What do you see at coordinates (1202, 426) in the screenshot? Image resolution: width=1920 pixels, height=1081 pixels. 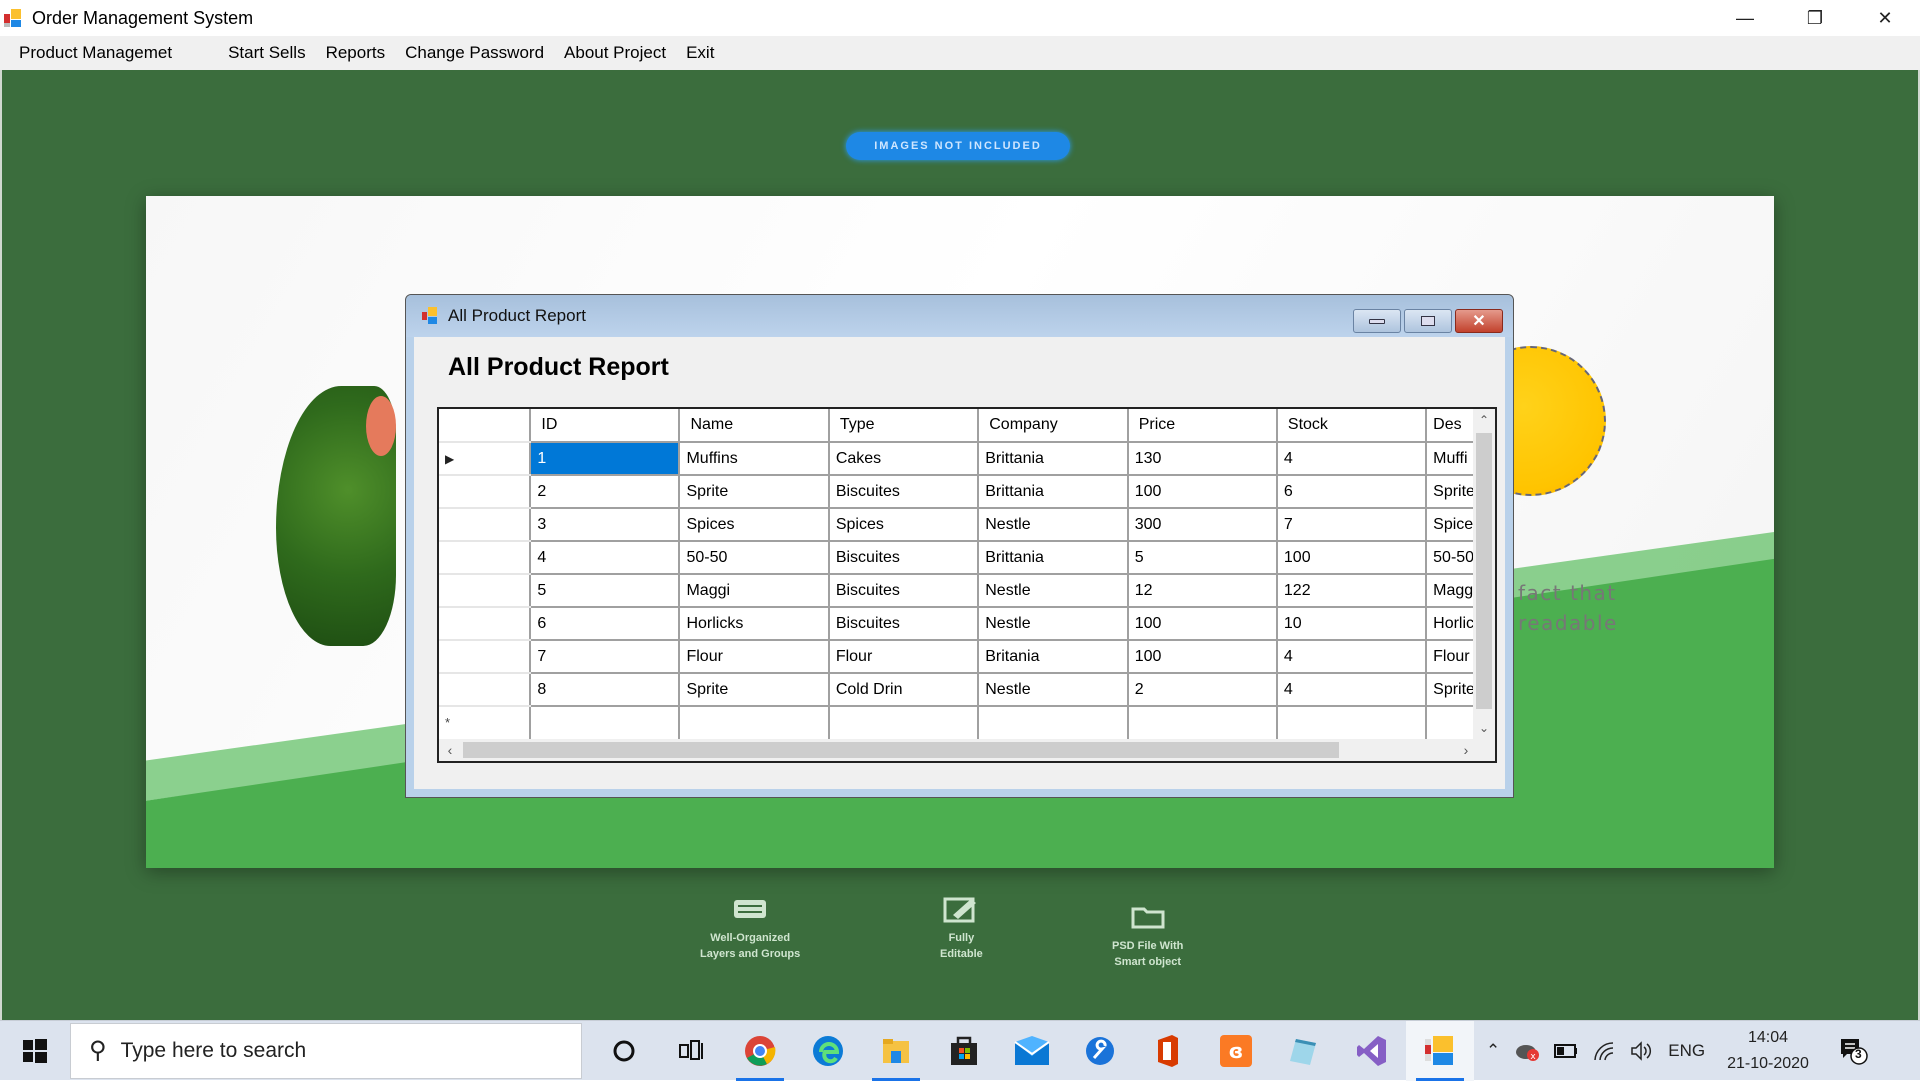 I see `column-header-price: Price` at bounding box center [1202, 426].